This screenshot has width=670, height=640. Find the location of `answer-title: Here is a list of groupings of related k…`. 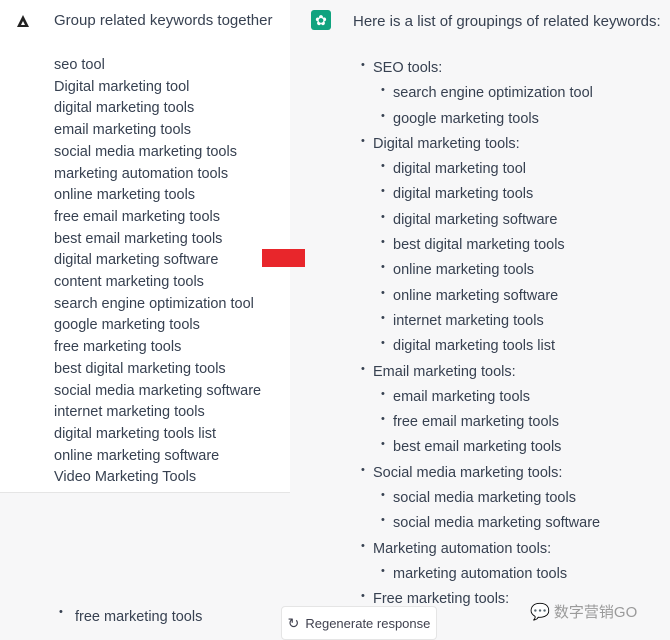

answer-title: Here is a list of groupings of related k… is located at coordinates (507, 21).